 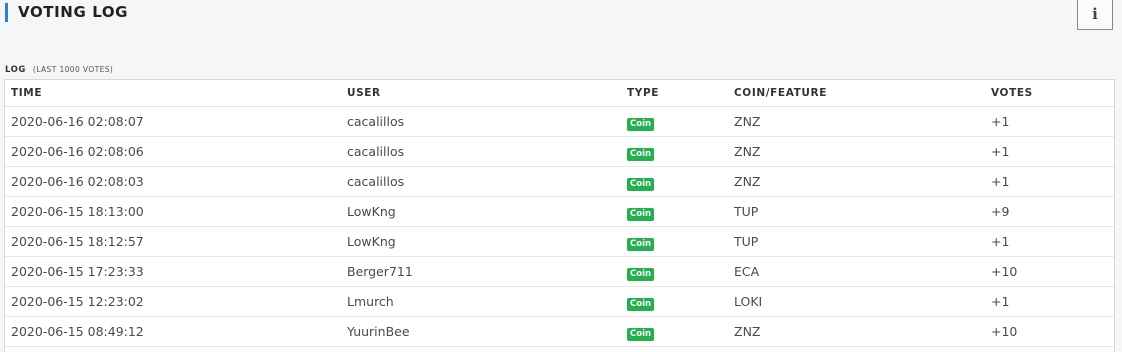 What do you see at coordinates (1049, 93) in the screenshot?
I see `column-header-votes: VOTES` at bounding box center [1049, 93].